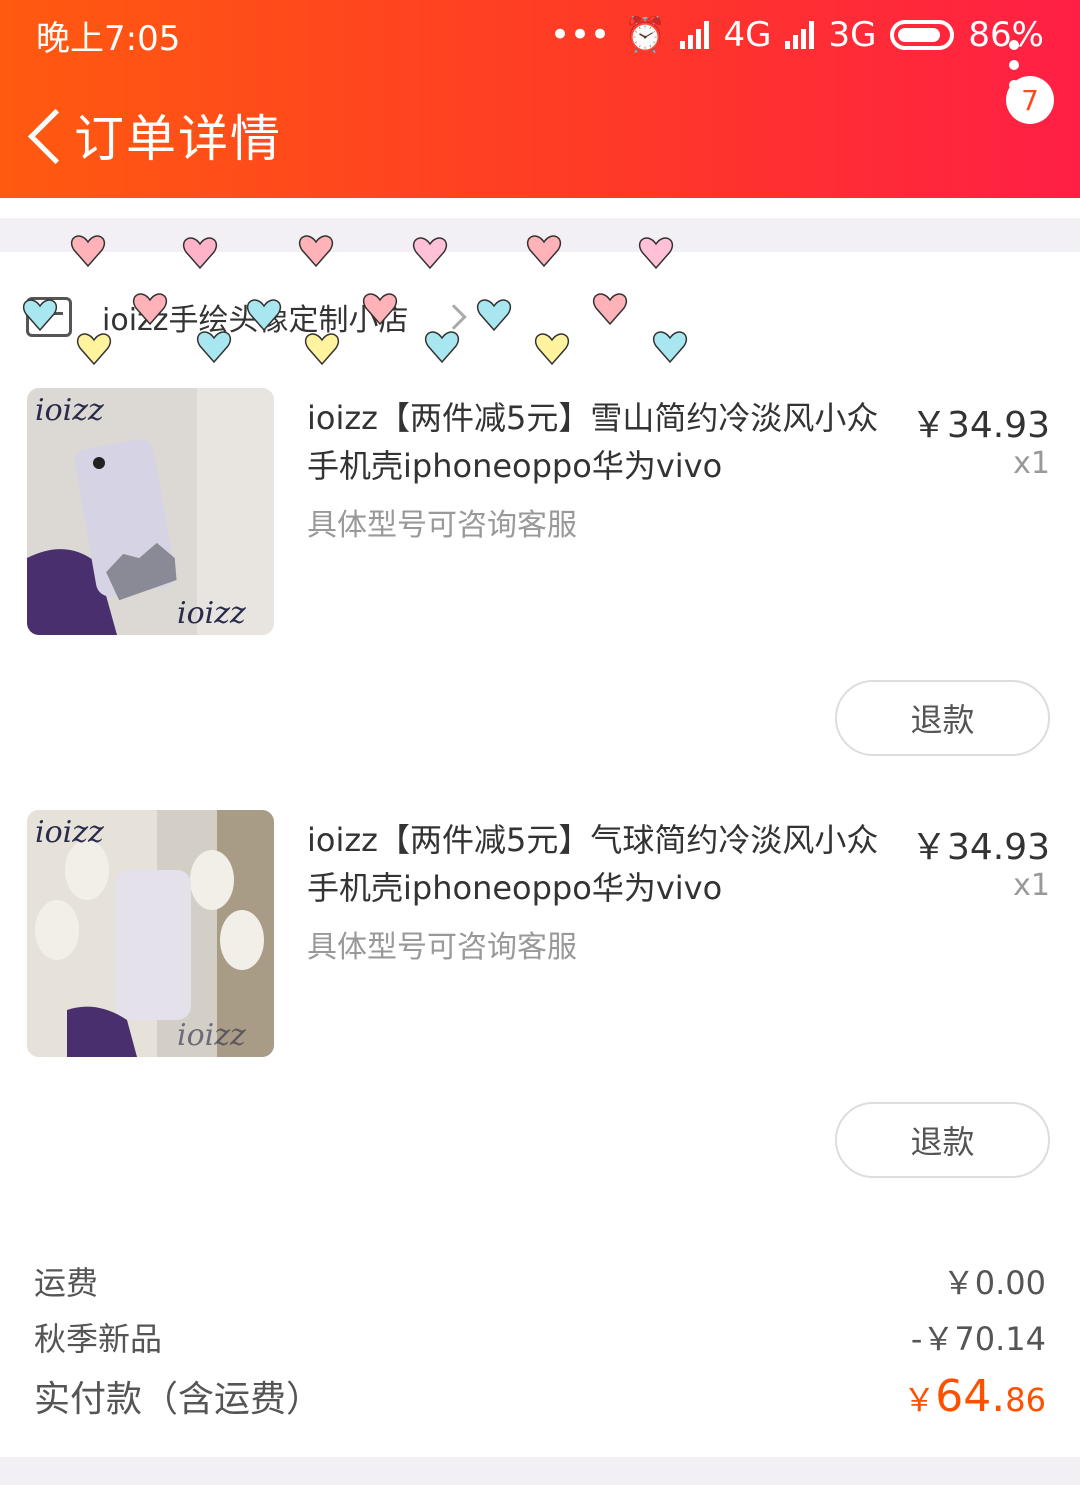 Image resolution: width=1080 pixels, height=1485 pixels. What do you see at coordinates (1025, 1400) in the screenshot?
I see `total-decimal: 86` at bounding box center [1025, 1400].